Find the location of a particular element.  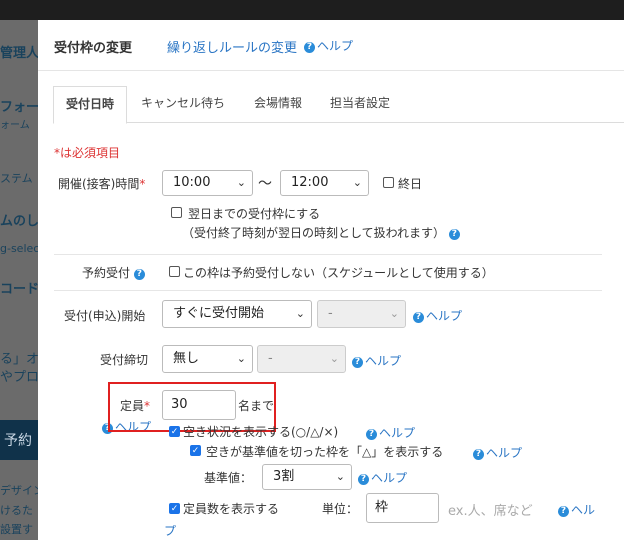

background-text: ムのし is located at coordinates (20, 221).